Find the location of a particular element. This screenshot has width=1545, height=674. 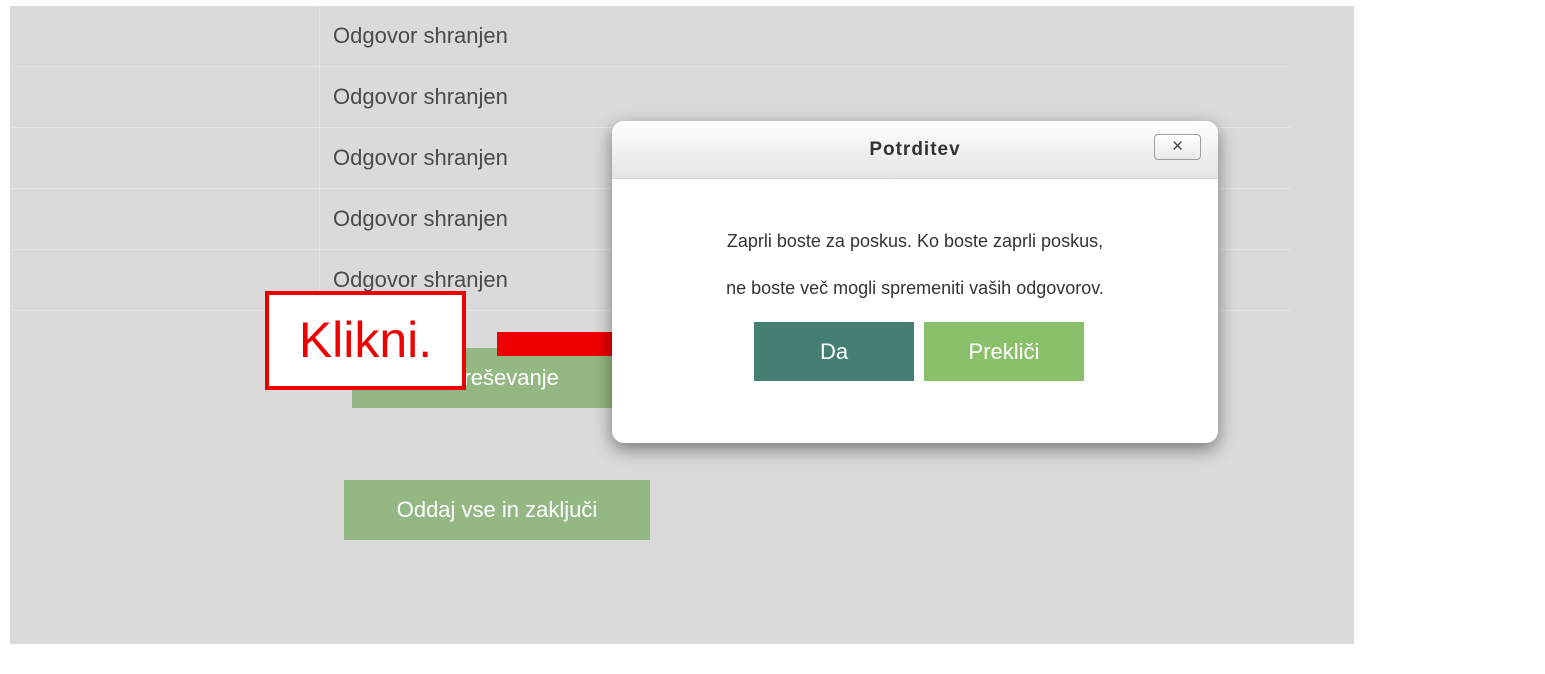

click-annotation-box: Klikni. is located at coordinates (365, 340).